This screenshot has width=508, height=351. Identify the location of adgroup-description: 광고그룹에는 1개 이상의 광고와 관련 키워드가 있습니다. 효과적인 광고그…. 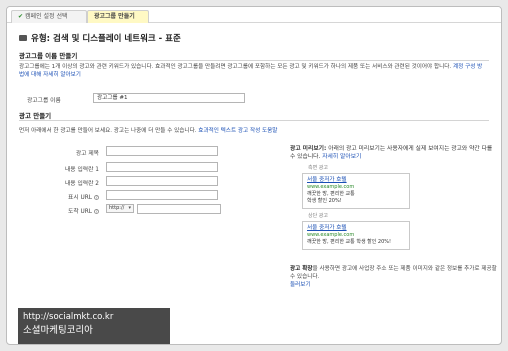
(251, 71).